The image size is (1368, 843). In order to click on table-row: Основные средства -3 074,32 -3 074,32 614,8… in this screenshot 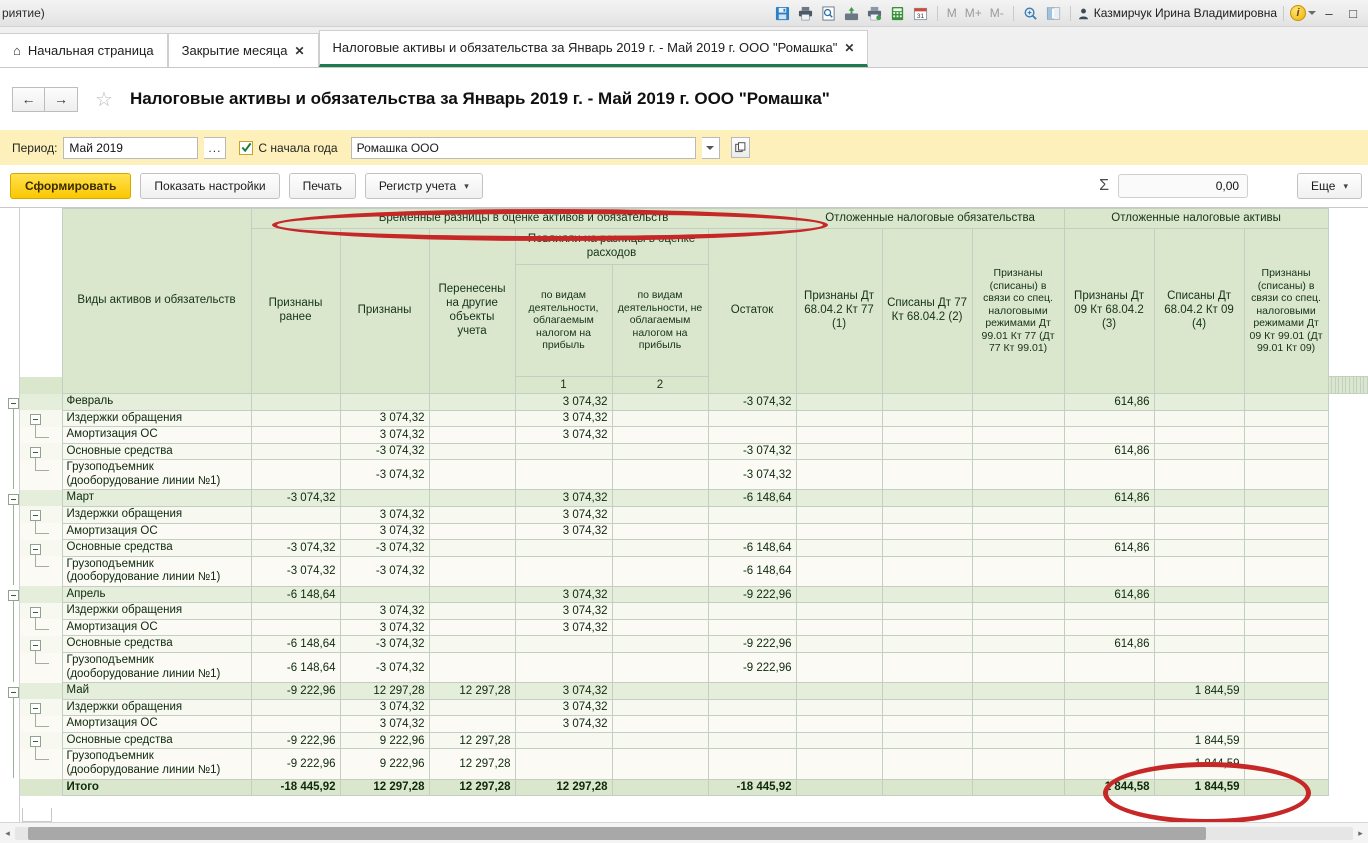, I will do `click(694, 451)`.